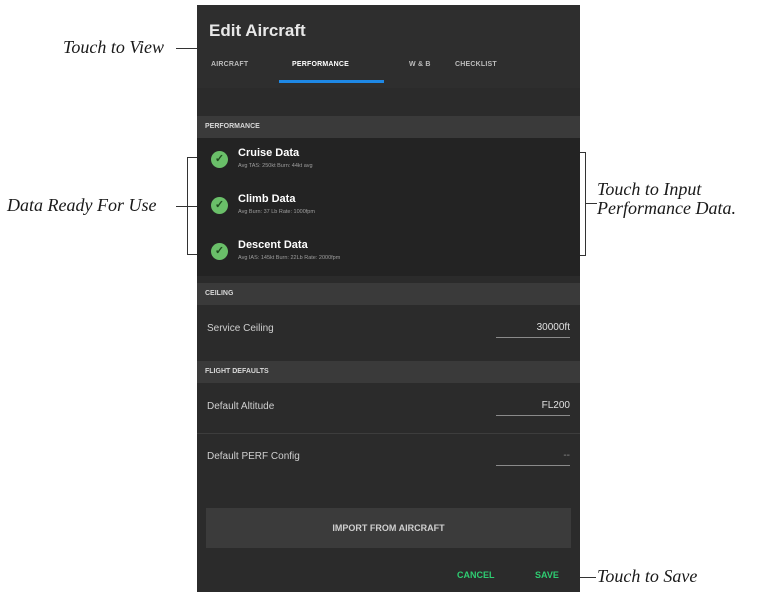  Describe the element at coordinates (114, 47) in the screenshot. I see `callout-touch-to-view: Touch to View` at that location.